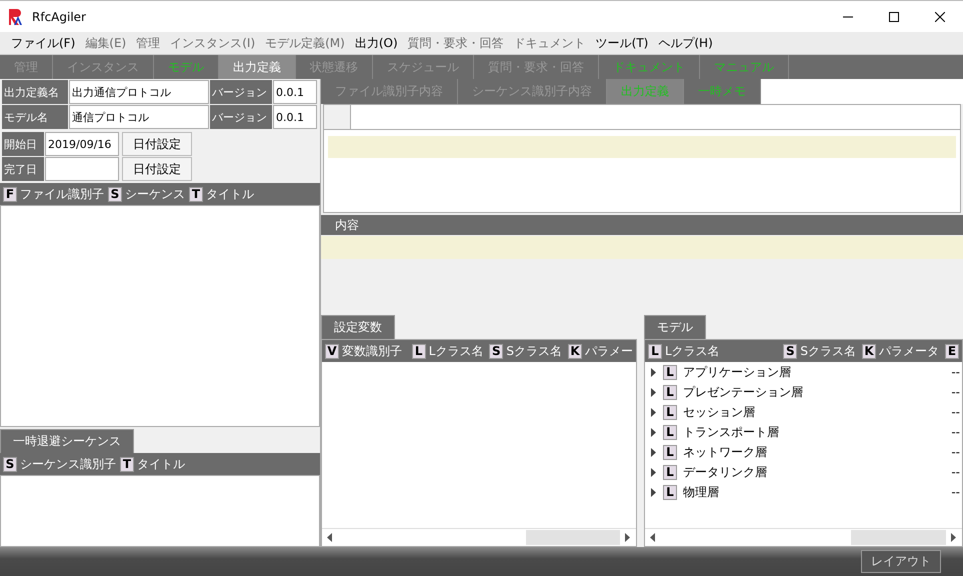 The image size is (963, 576). Describe the element at coordinates (82, 169) in the screenshot. I see `date-field` at that location.